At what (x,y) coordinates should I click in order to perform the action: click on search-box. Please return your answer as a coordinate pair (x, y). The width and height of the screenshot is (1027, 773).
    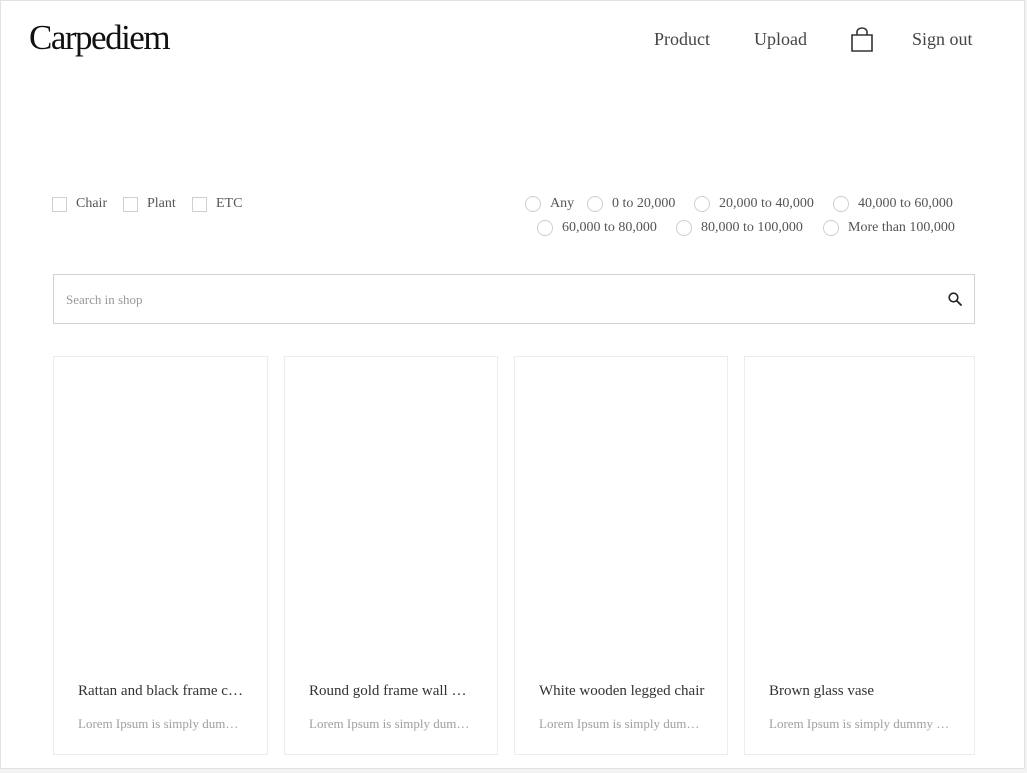
    Looking at the image, I should click on (514, 299).